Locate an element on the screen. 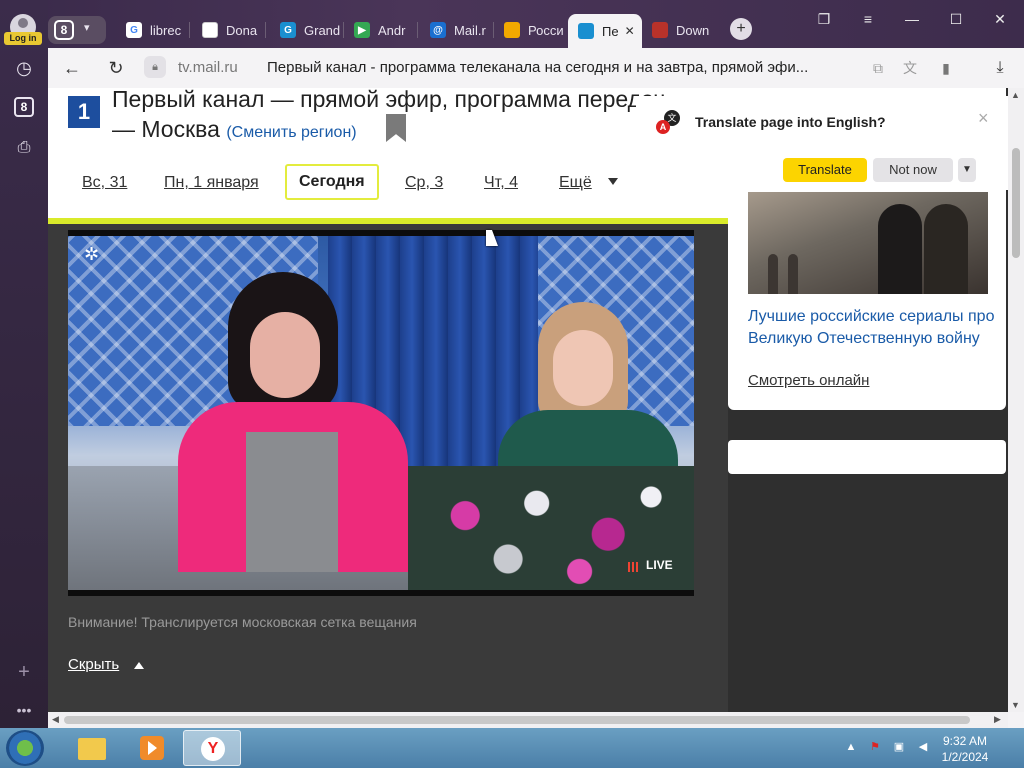 This screenshot has height=768, width=1024. media-player-app is located at coordinates (151, 748).